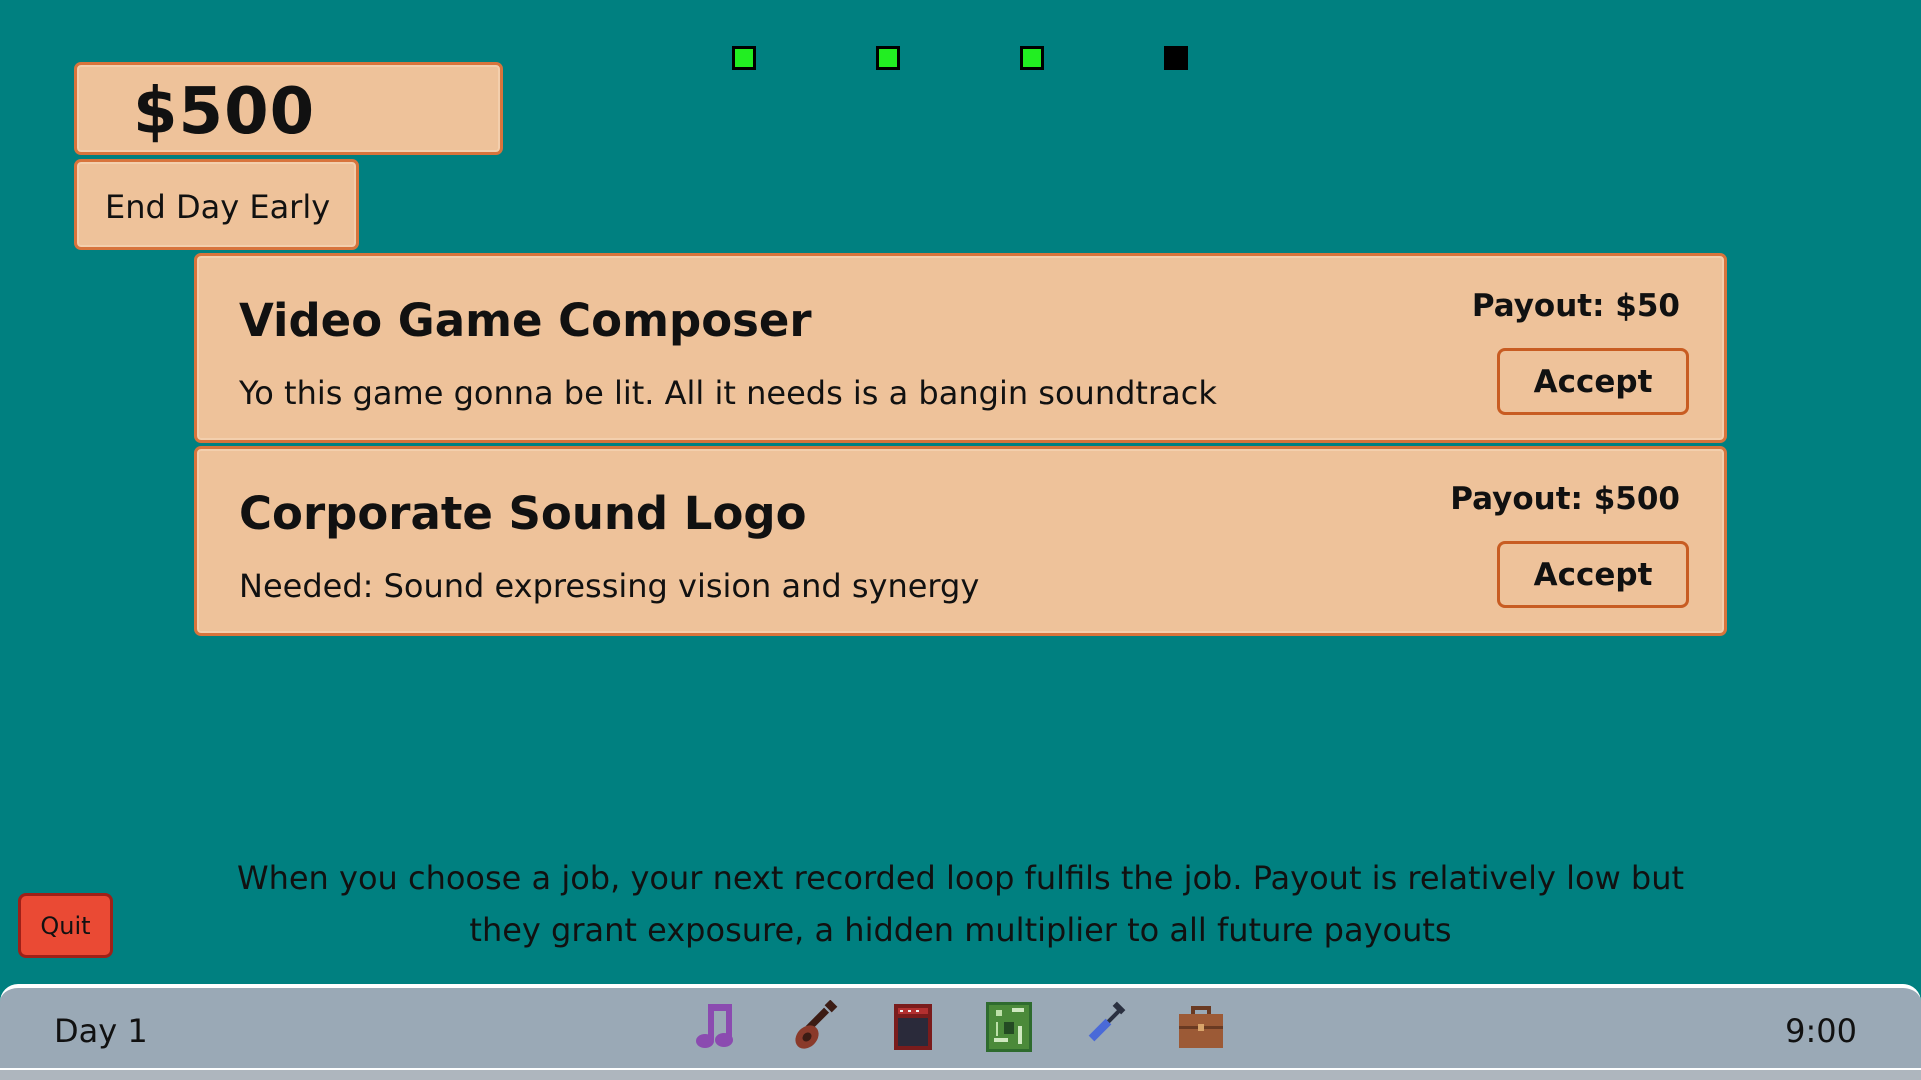 This screenshot has height=1080, width=1921. I want to click on clock-time: 9:00, so click(1821, 1031).